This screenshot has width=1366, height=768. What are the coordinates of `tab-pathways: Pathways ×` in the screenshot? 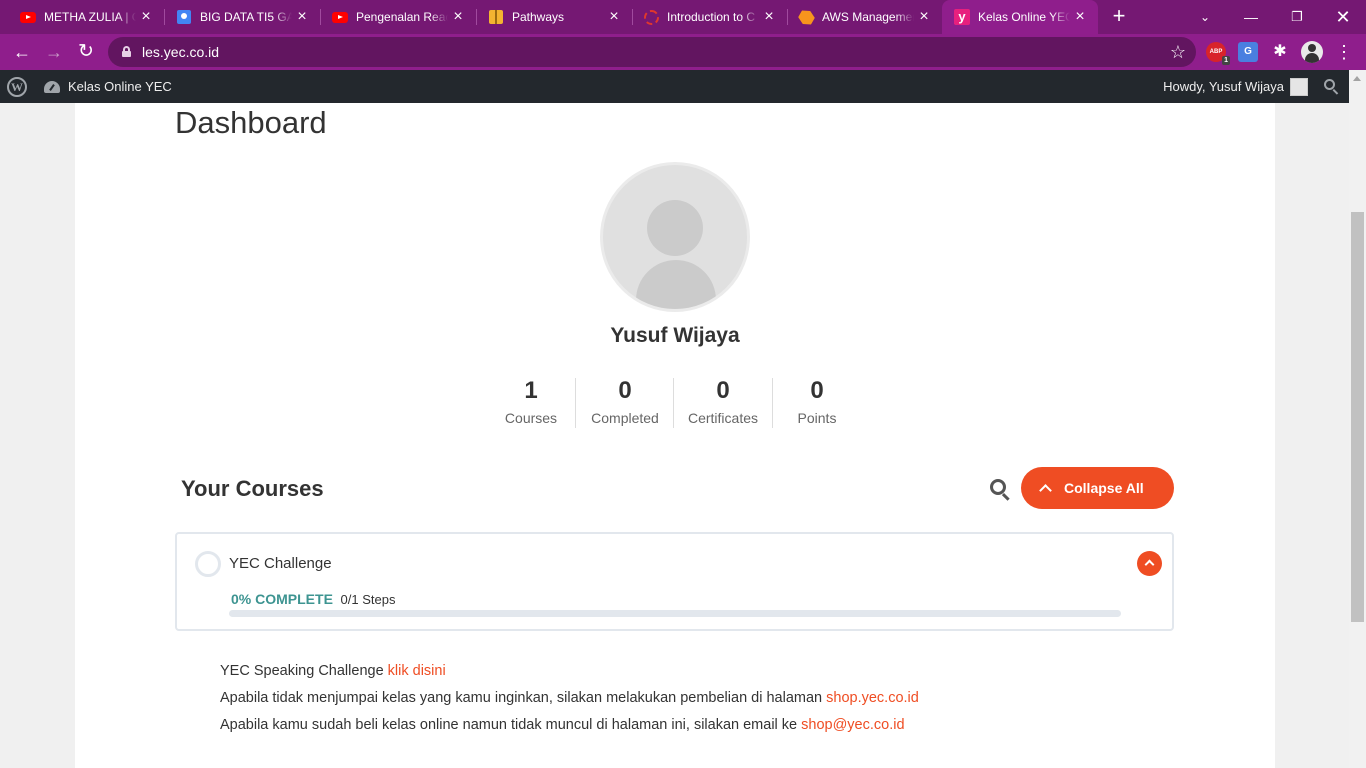 It's located at (550, 17).